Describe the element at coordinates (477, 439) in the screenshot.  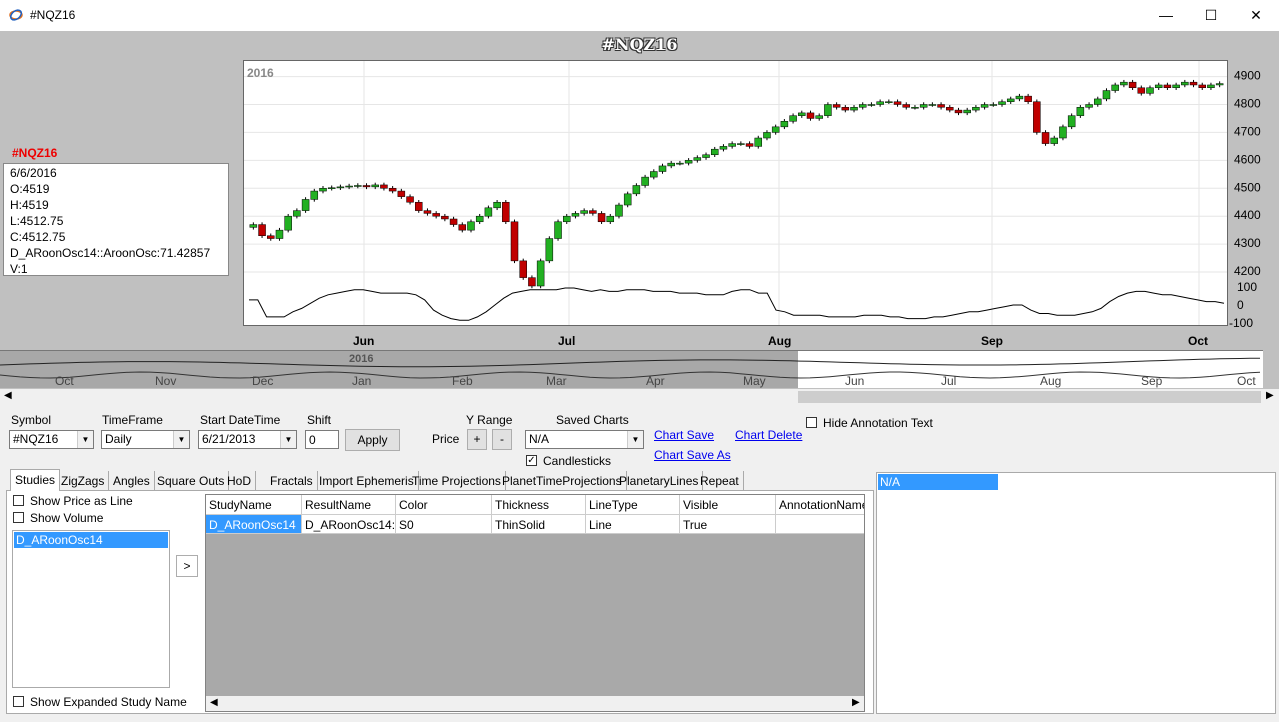
I see `y-range-plus-button: +` at that location.